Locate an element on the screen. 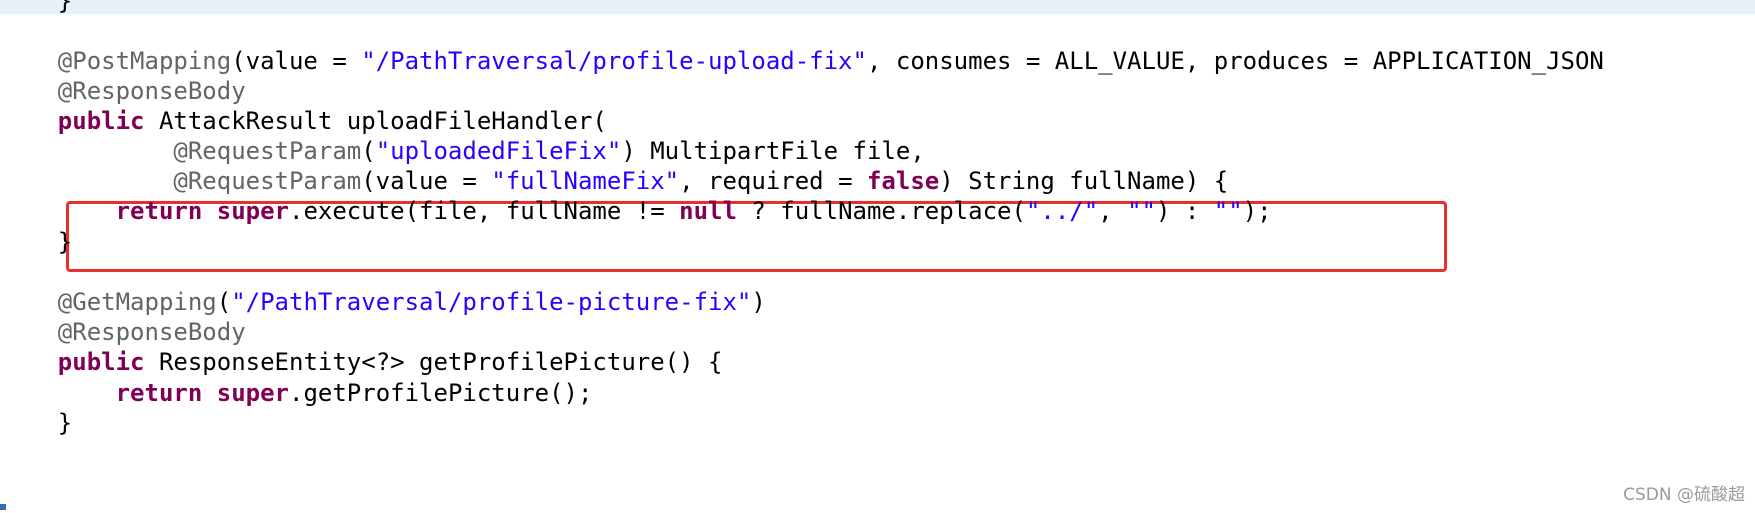 The width and height of the screenshot is (1755, 513). string-token: "fullNameFix" is located at coordinates (585, 181).